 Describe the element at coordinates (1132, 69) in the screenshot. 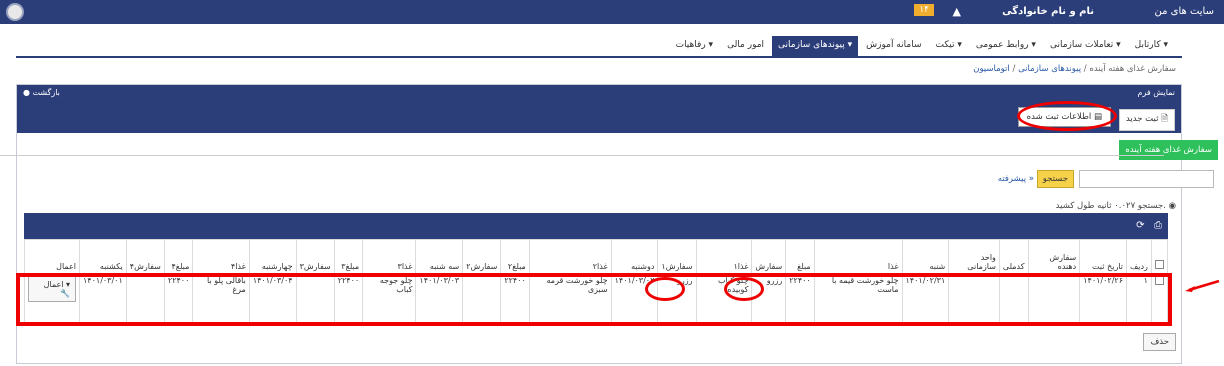

I see `breadcrumb-current: سفارش غذای هفته آینده` at that location.